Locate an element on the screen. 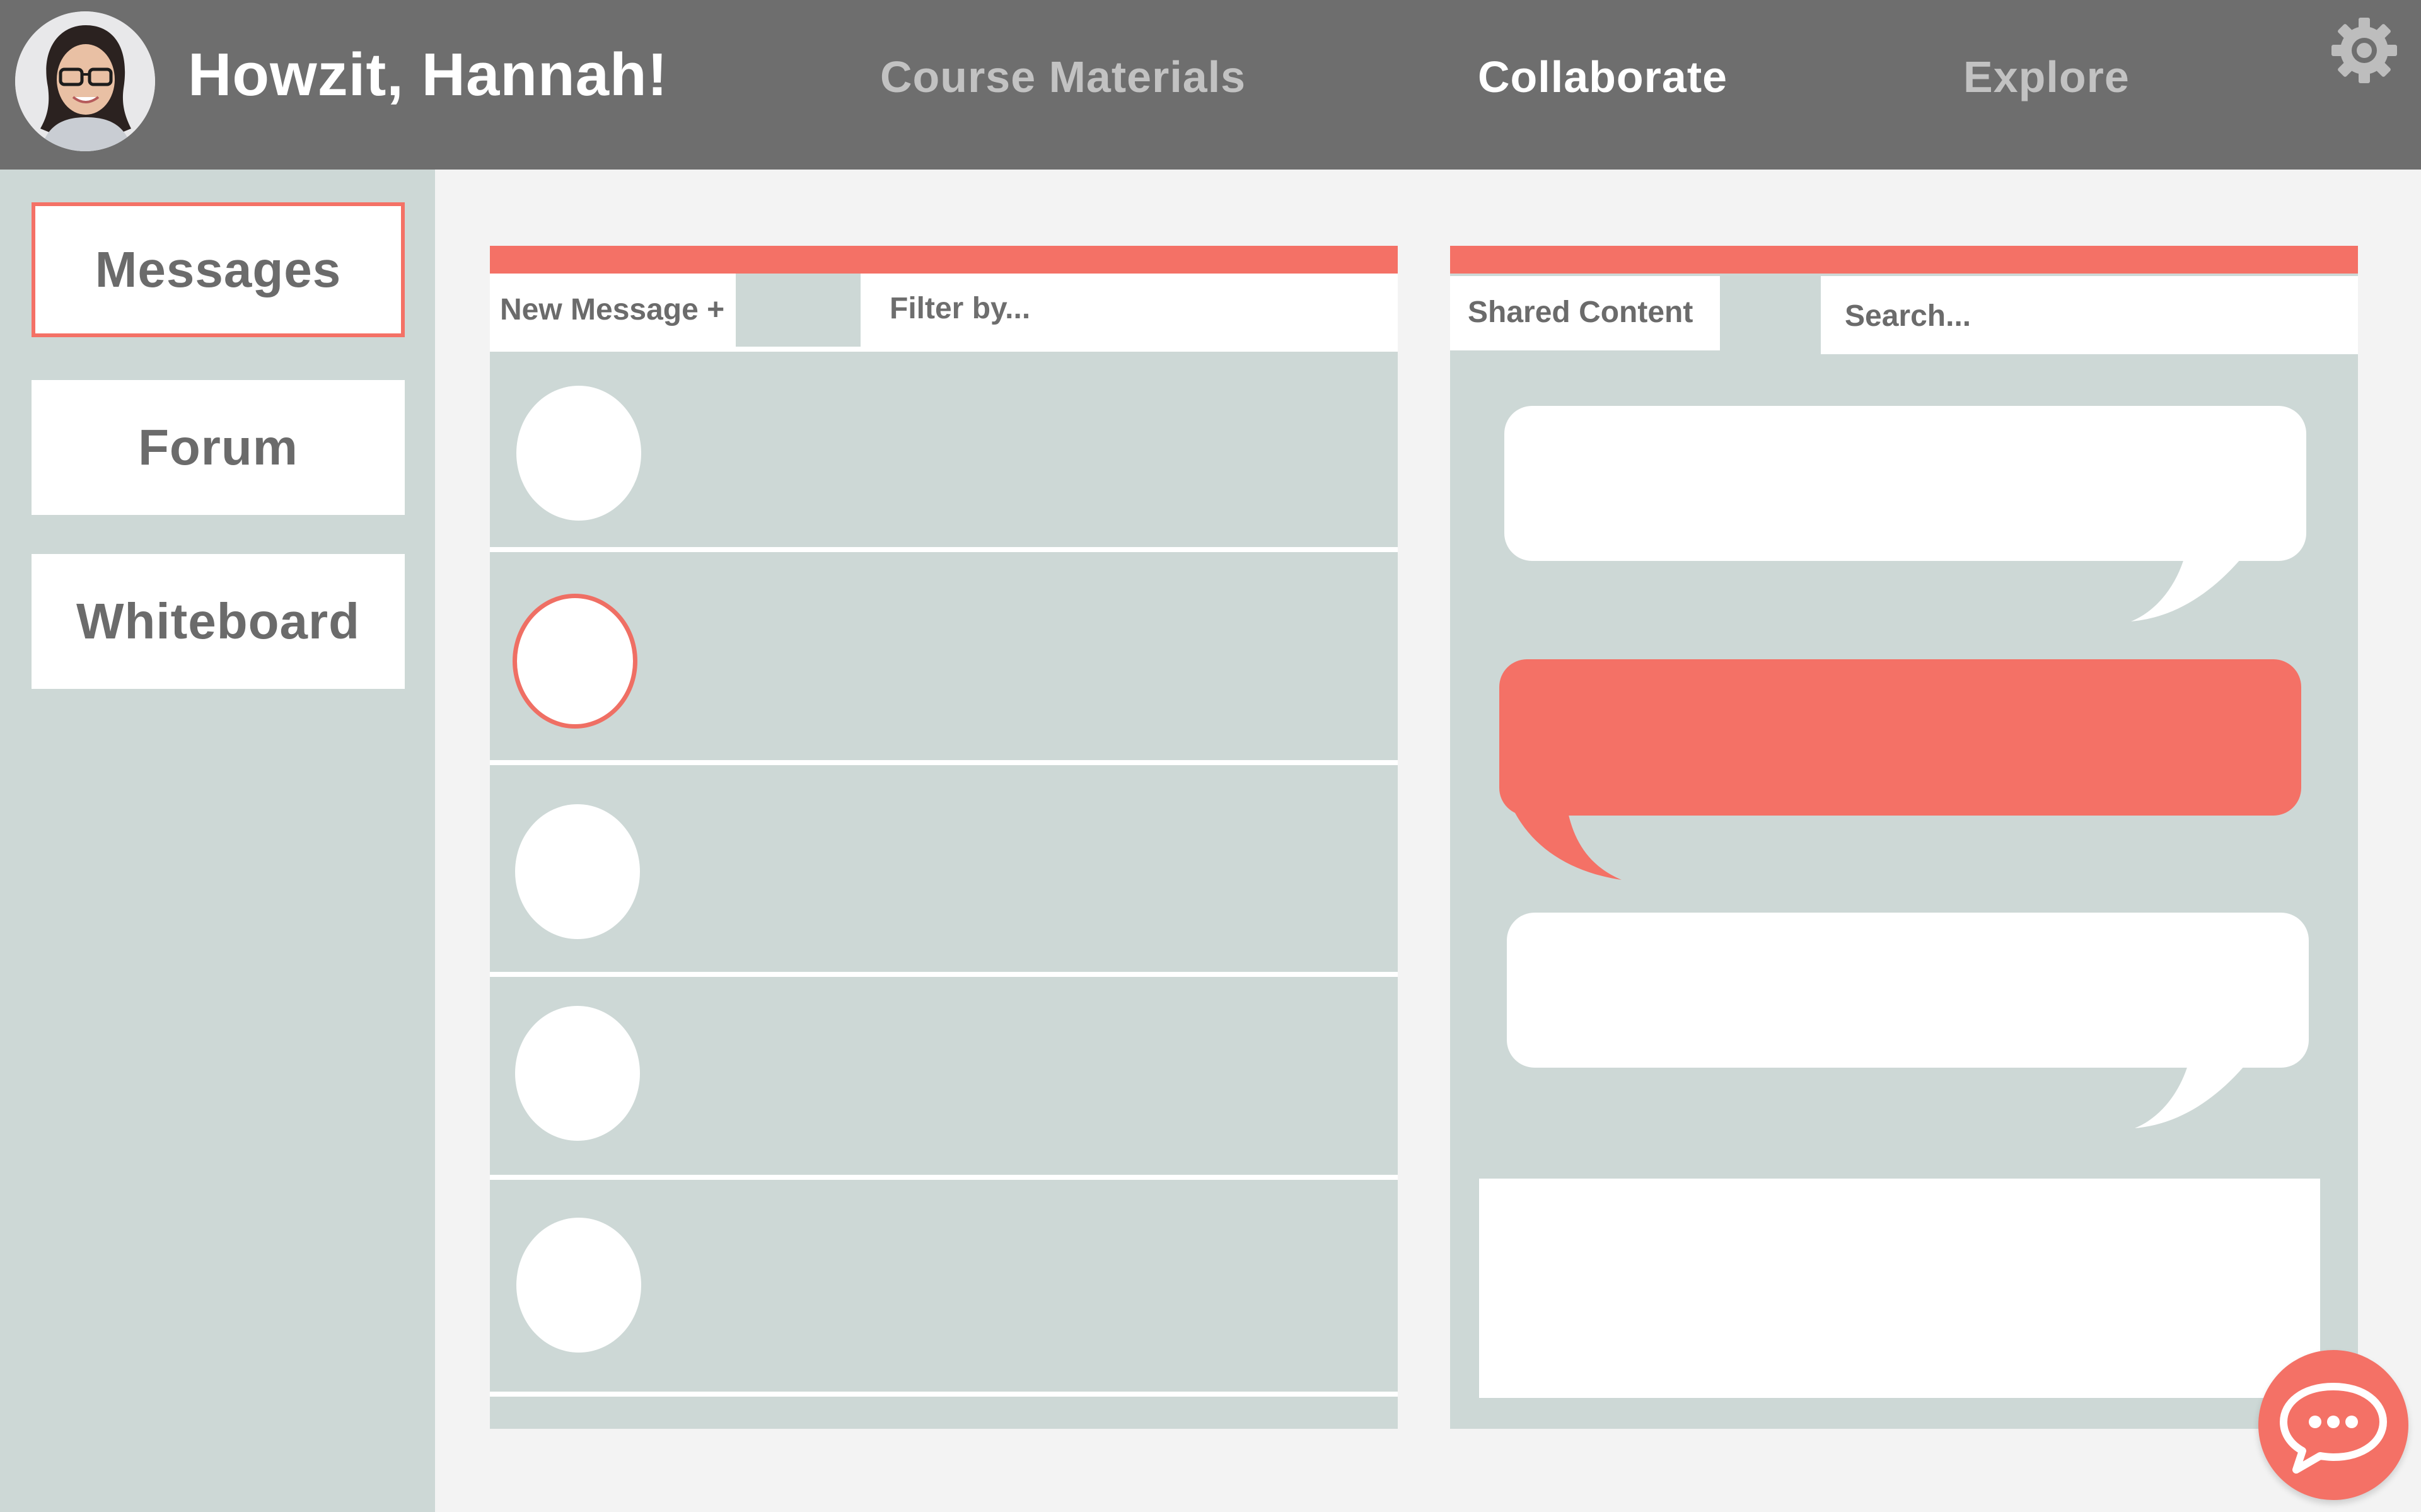  profile-photo-icon is located at coordinates (85, 81).